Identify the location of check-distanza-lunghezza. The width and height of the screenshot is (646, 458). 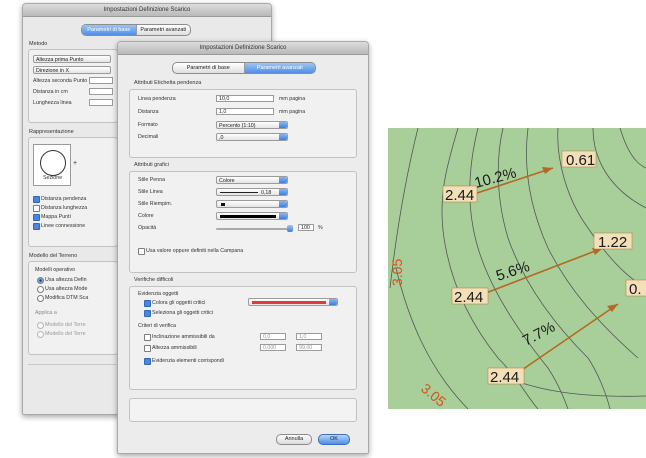
(36, 208).